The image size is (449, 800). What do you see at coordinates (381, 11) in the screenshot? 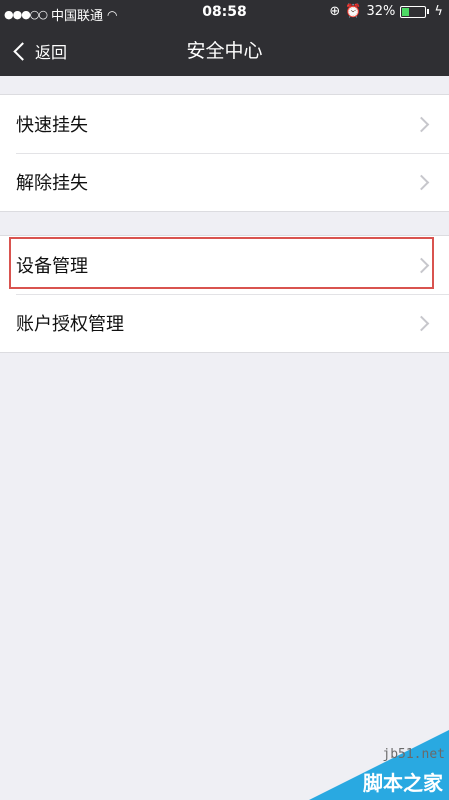
I see `battery-percent: 32%` at bounding box center [381, 11].